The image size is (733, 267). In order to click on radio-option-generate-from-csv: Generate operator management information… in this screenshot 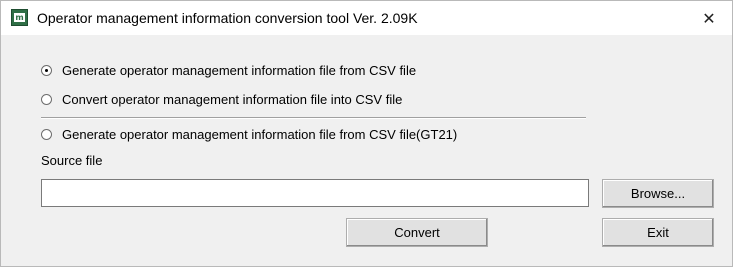, I will do `click(228, 70)`.